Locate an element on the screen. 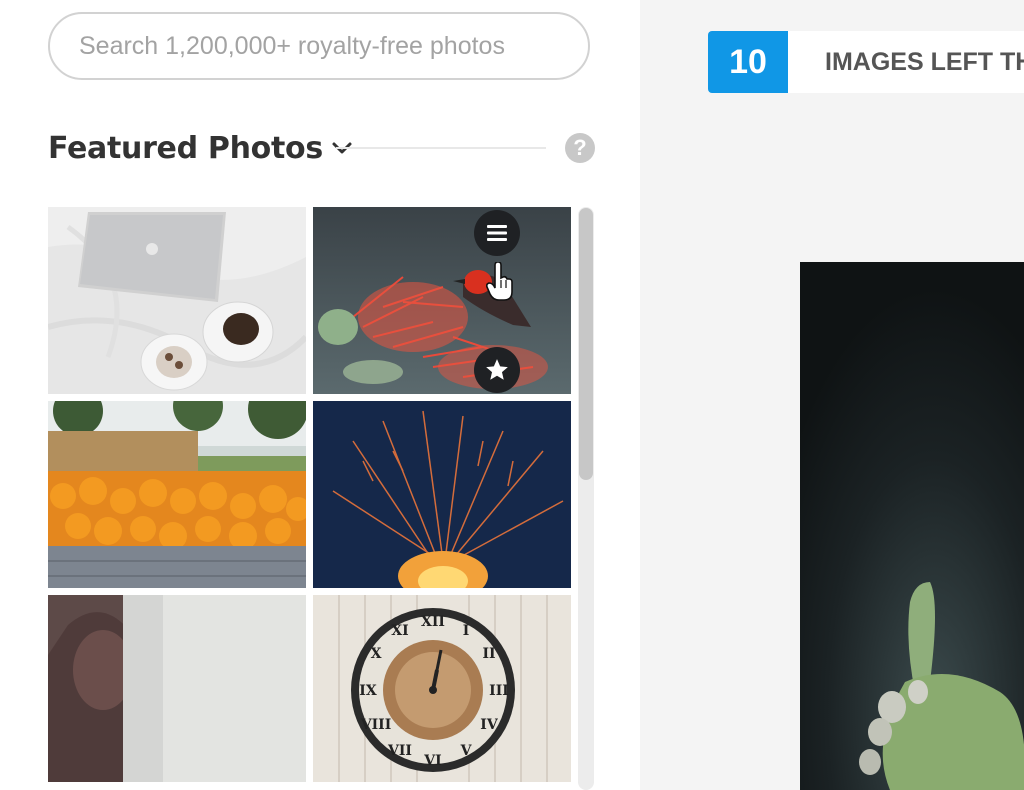 Image resolution: width=1024 pixels, height=790 pixels. featured-title: Featured Photos is located at coordinates (185, 148).